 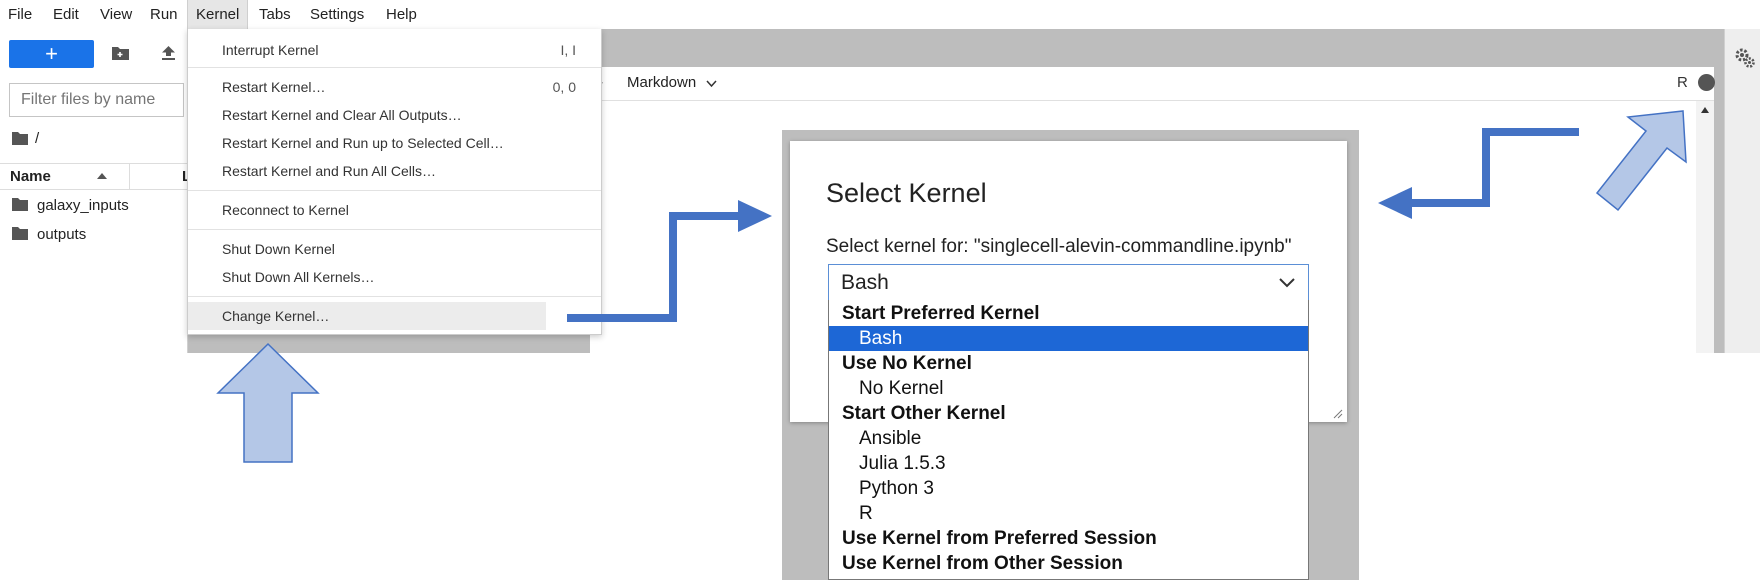 I want to click on notebook-toolbar: ▸ Markdown R, so click(x=1152, y=84).